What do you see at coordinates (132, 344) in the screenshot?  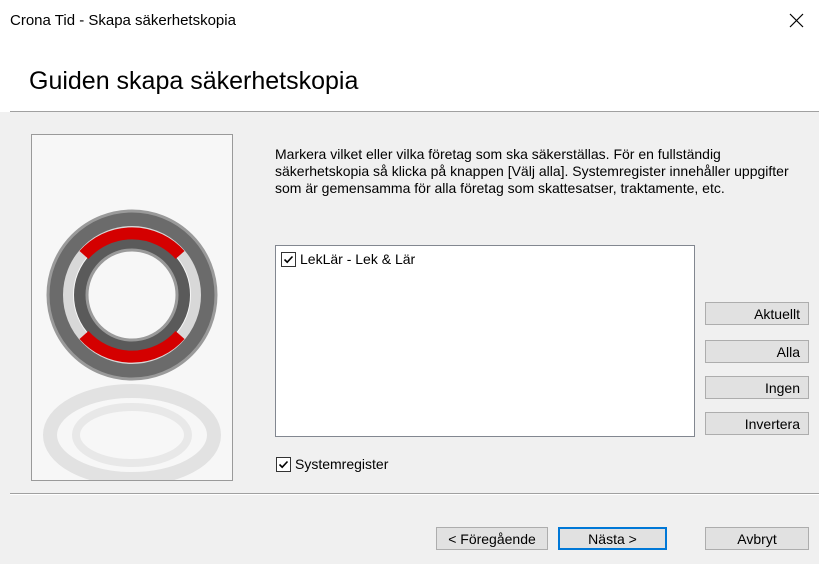 I see `lifebuoy-icon` at bounding box center [132, 344].